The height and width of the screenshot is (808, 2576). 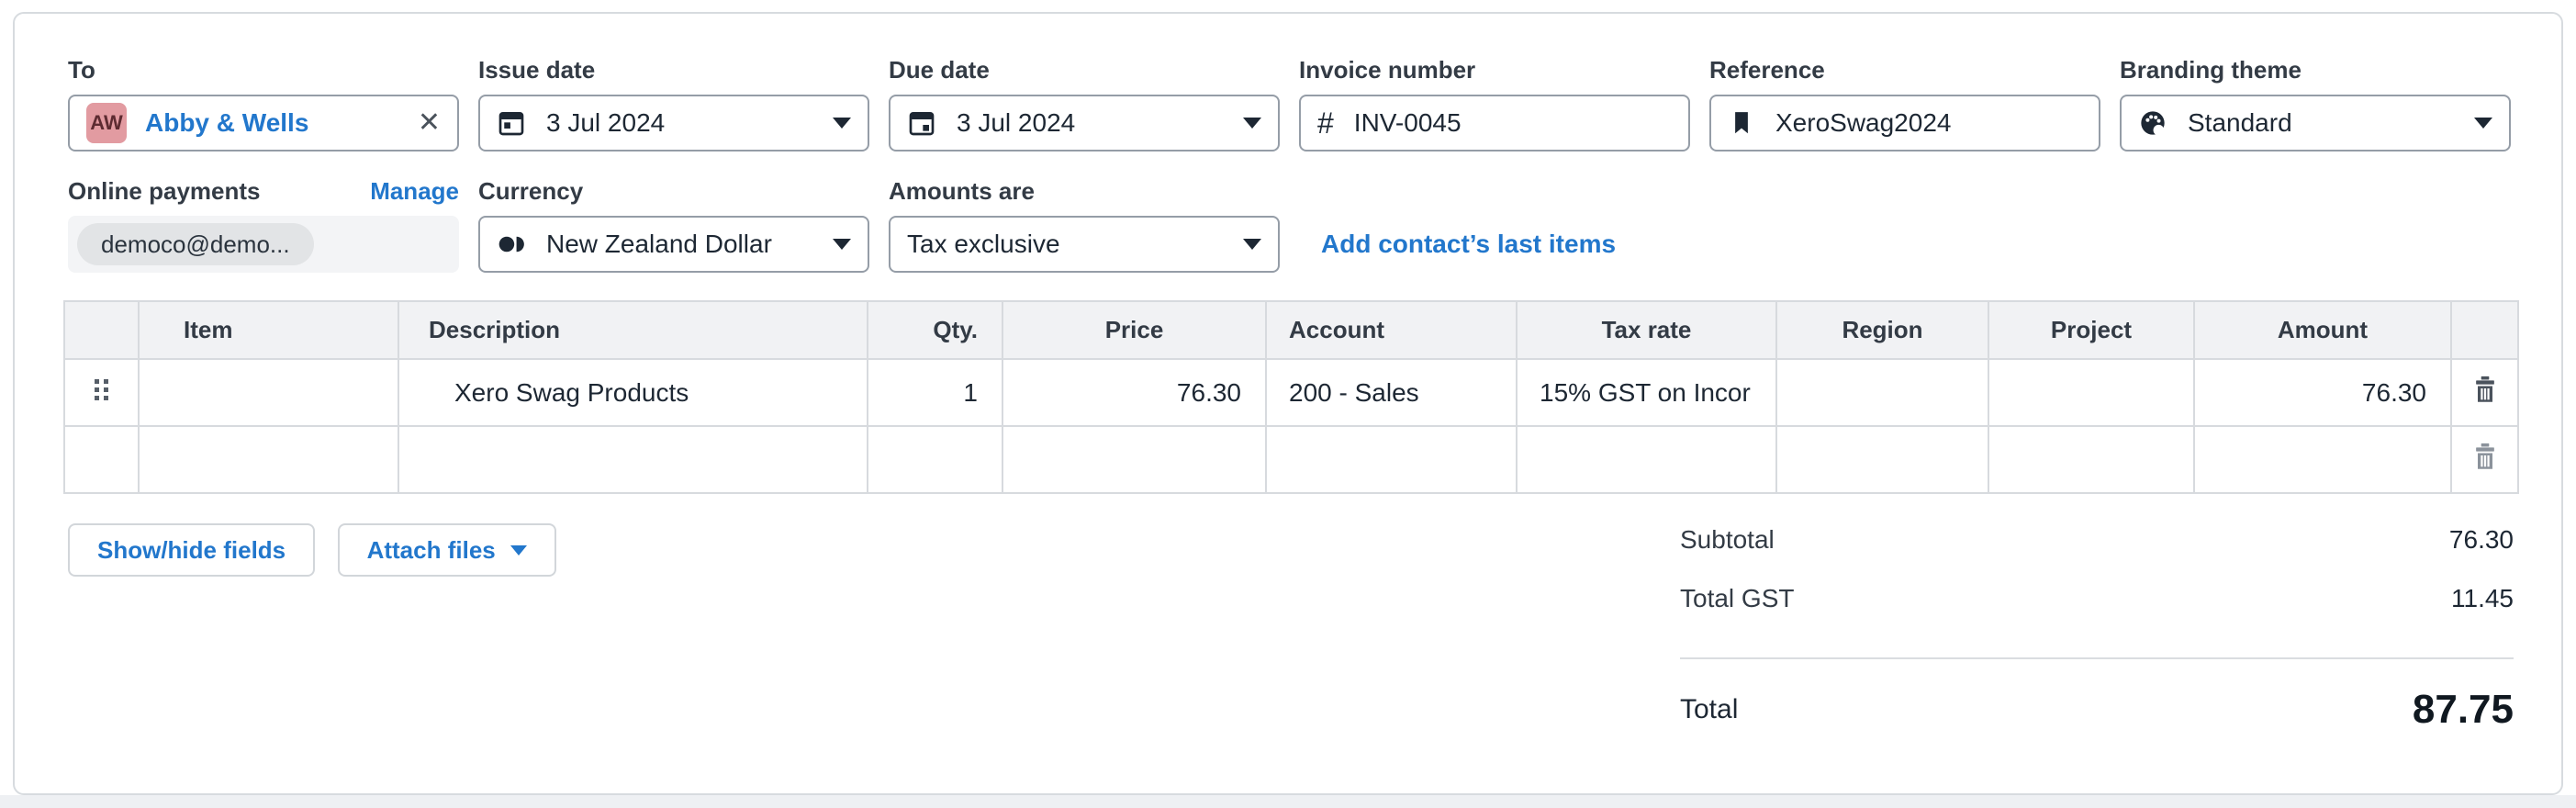 I want to click on col-header-account: Account, so click(x=1391, y=330).